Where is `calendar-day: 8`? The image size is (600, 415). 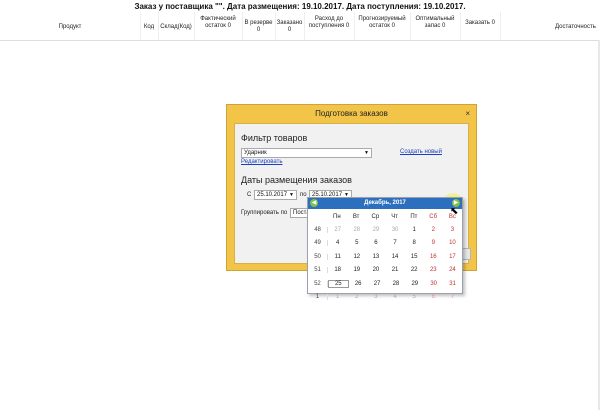
calendar-day: 8 is located at coordinates (414, 243).